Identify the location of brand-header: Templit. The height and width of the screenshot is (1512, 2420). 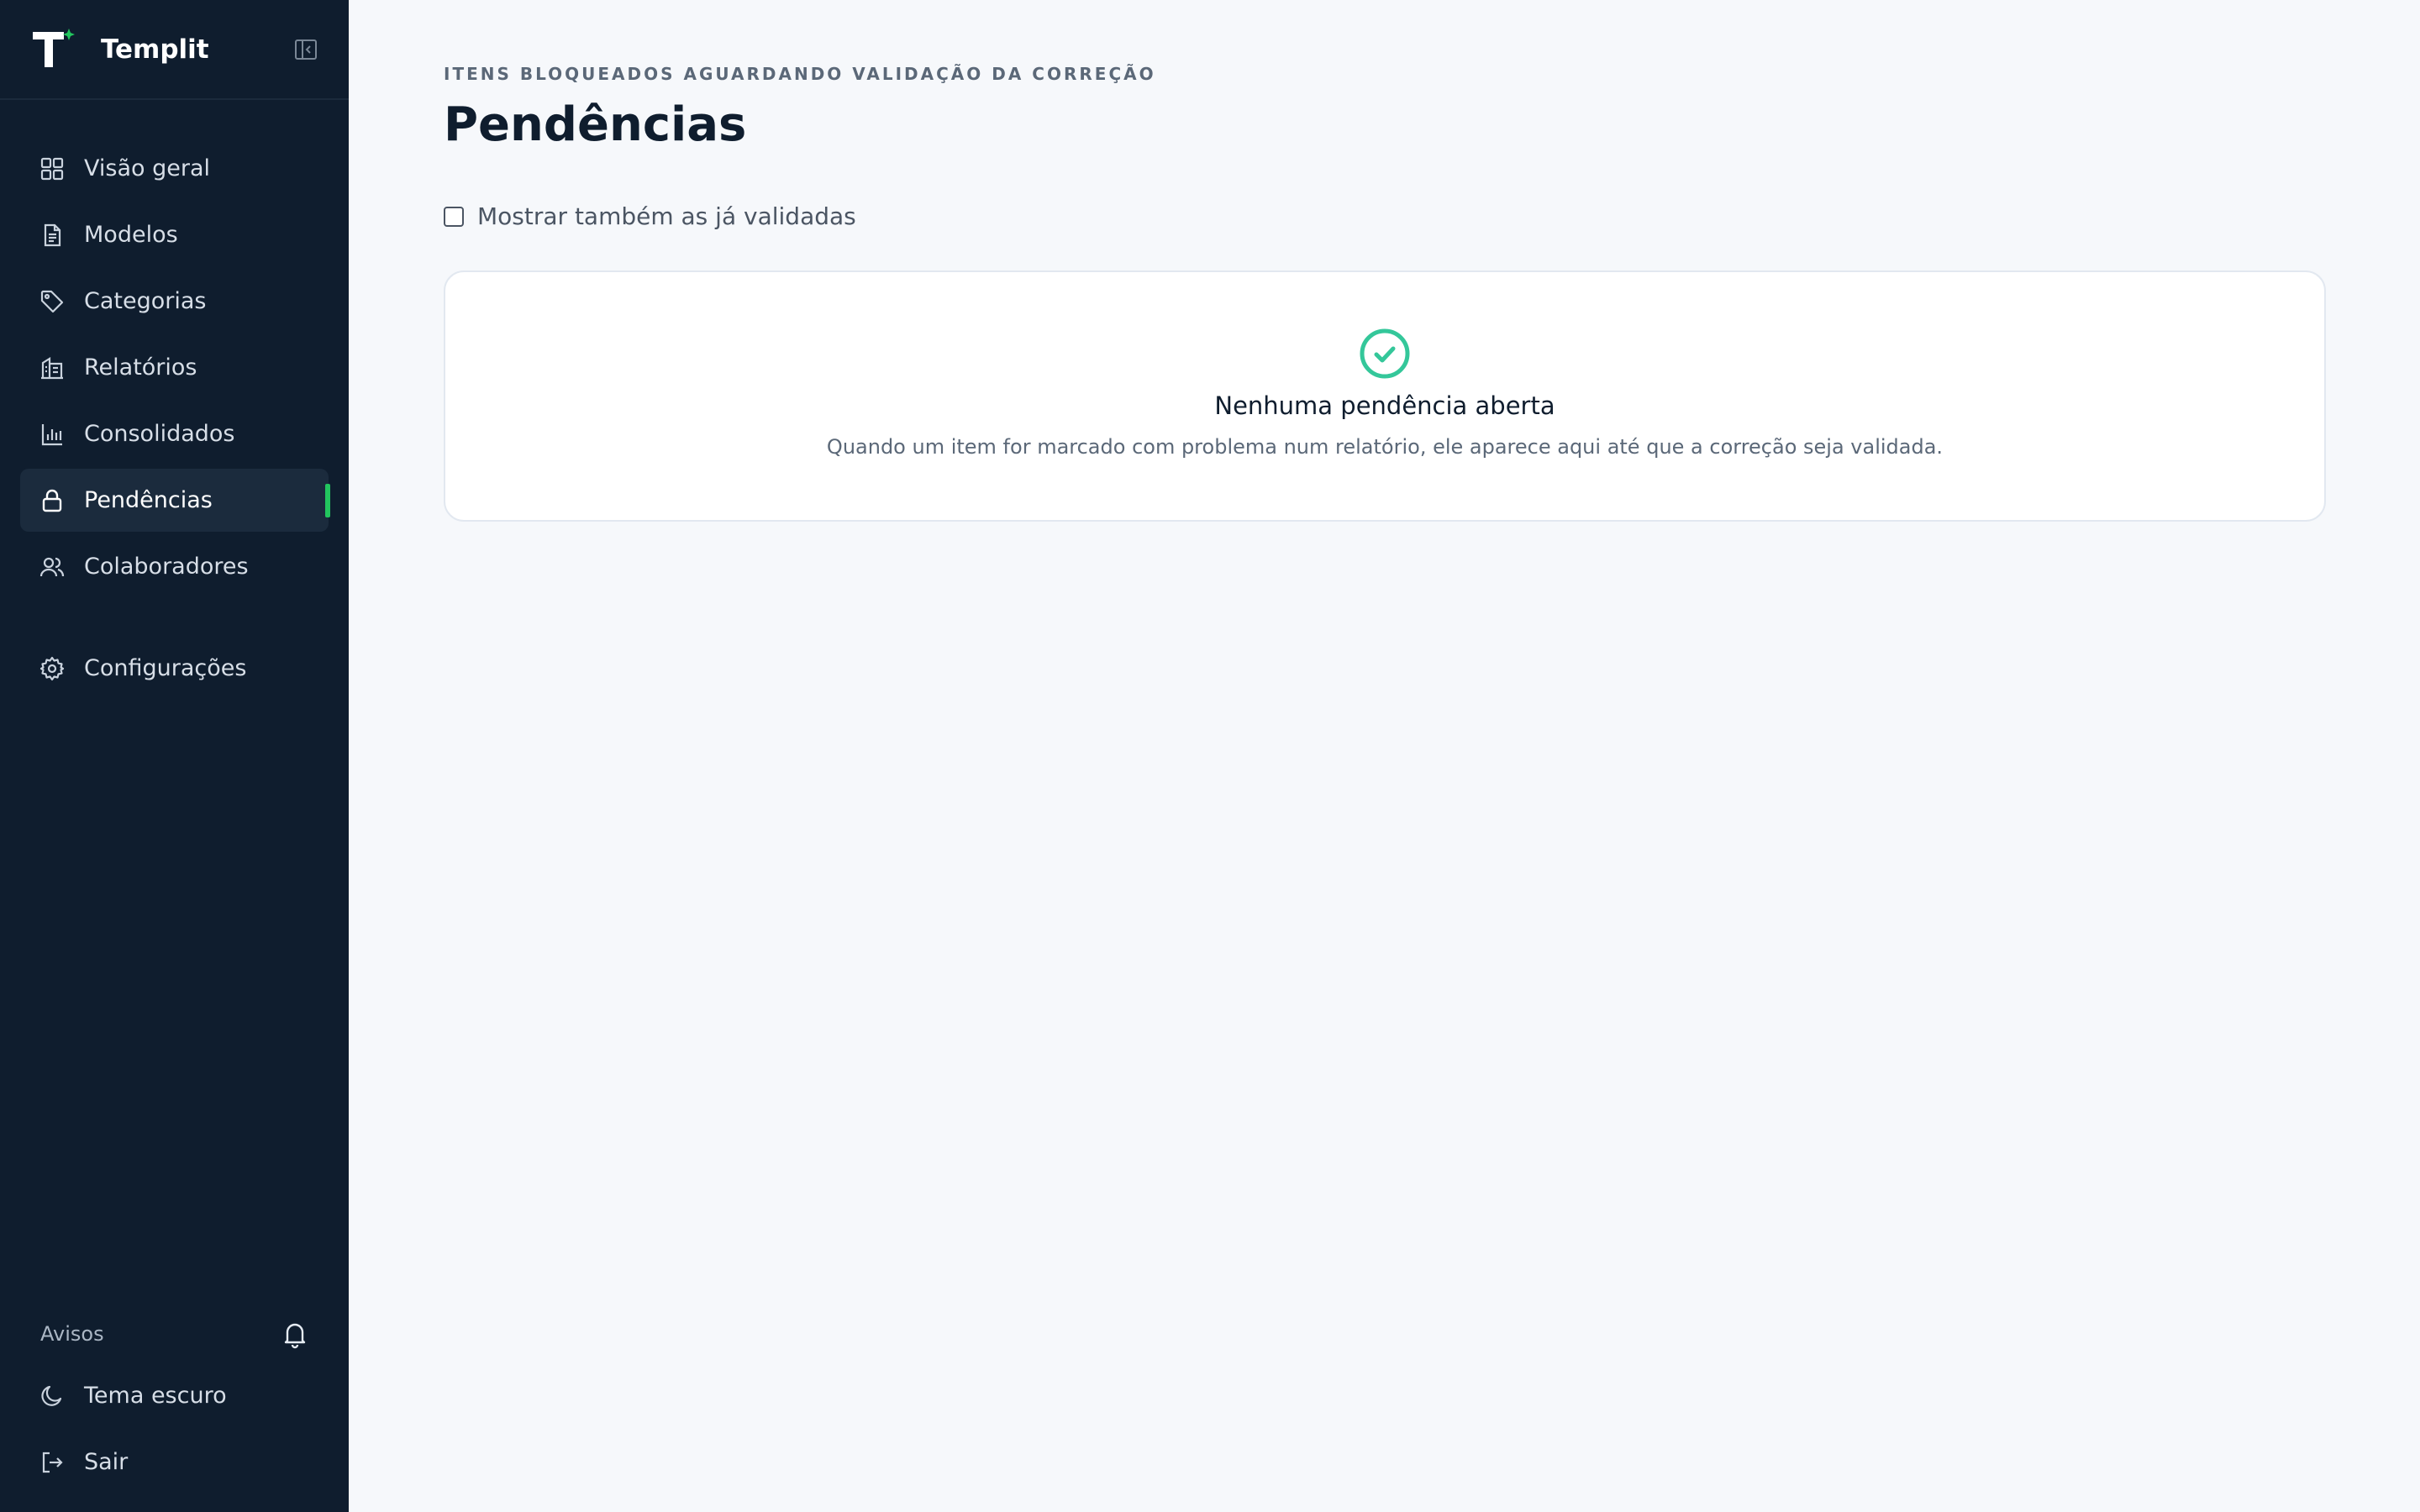
(174, 50).